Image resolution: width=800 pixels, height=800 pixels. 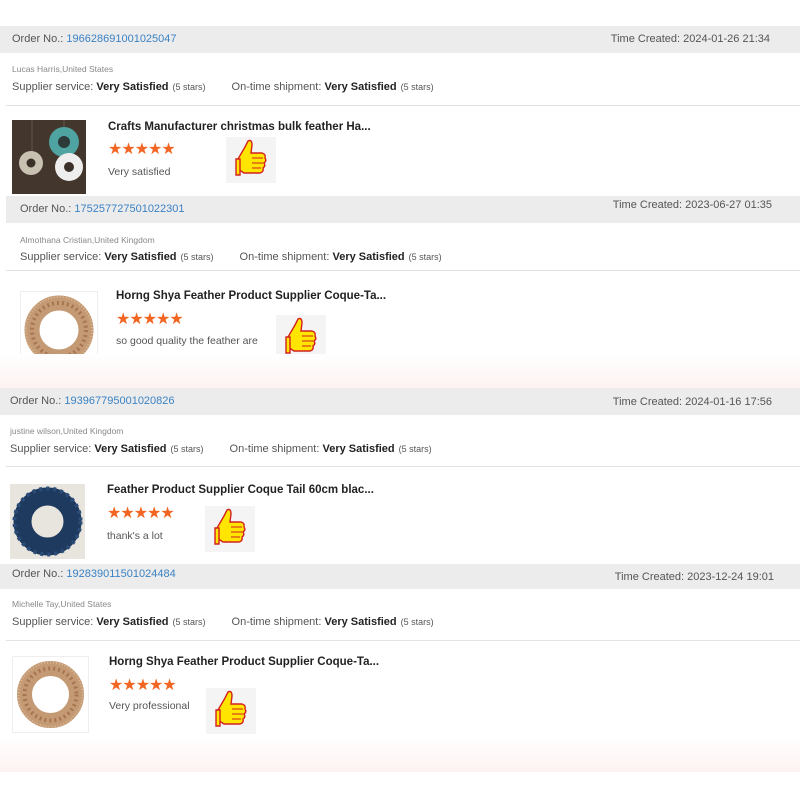 I want to click on review-comment: thank's a lot, so click(x=135, y=536).